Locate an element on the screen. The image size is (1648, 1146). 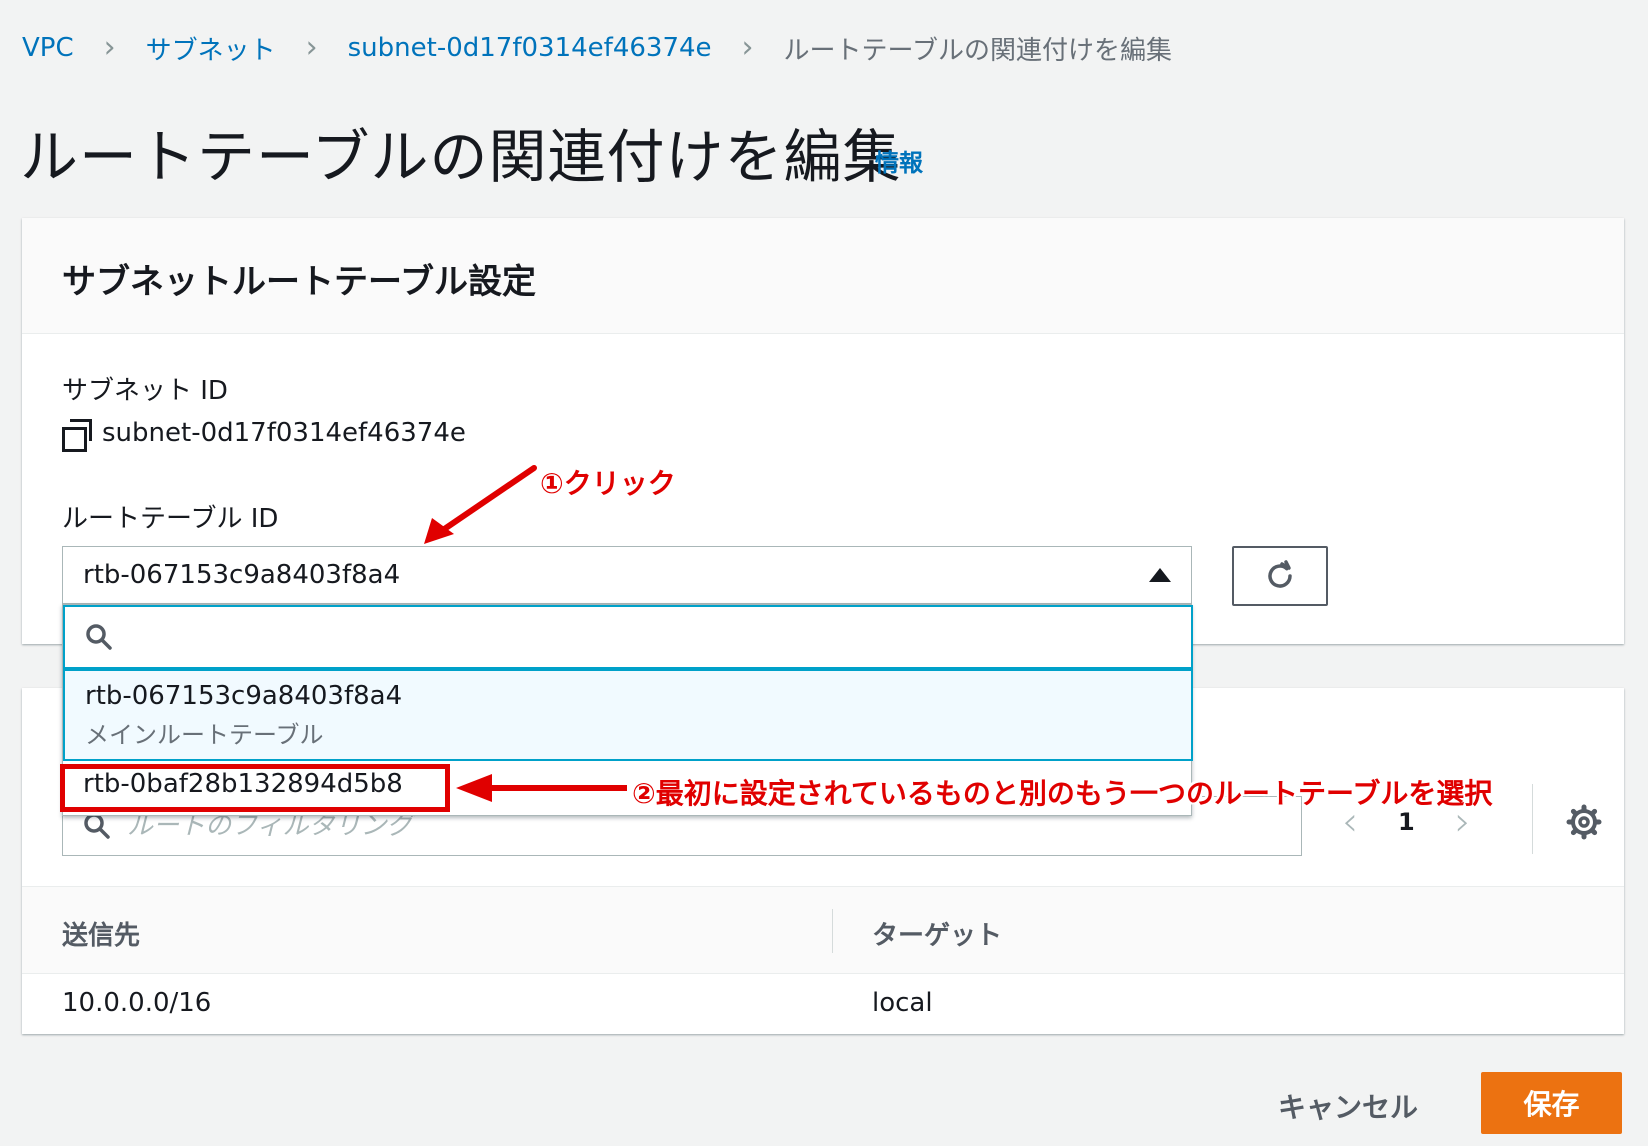
breadcrumb-subnets: サブネット is located at coordinates (211, 48).